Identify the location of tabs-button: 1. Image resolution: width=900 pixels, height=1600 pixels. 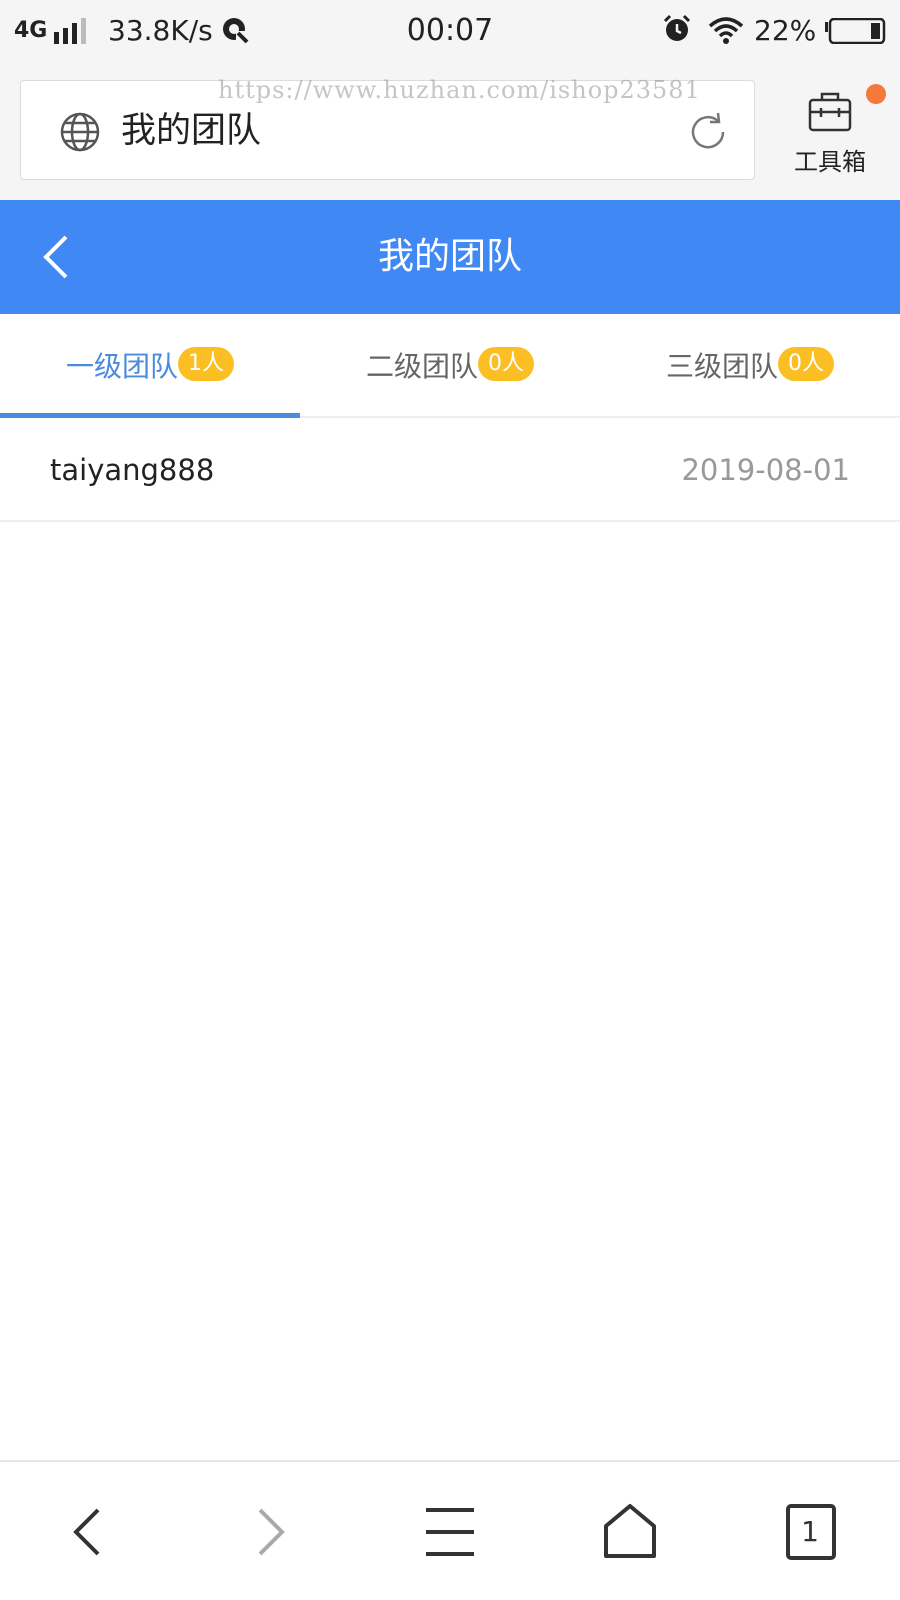
(810, 1532).